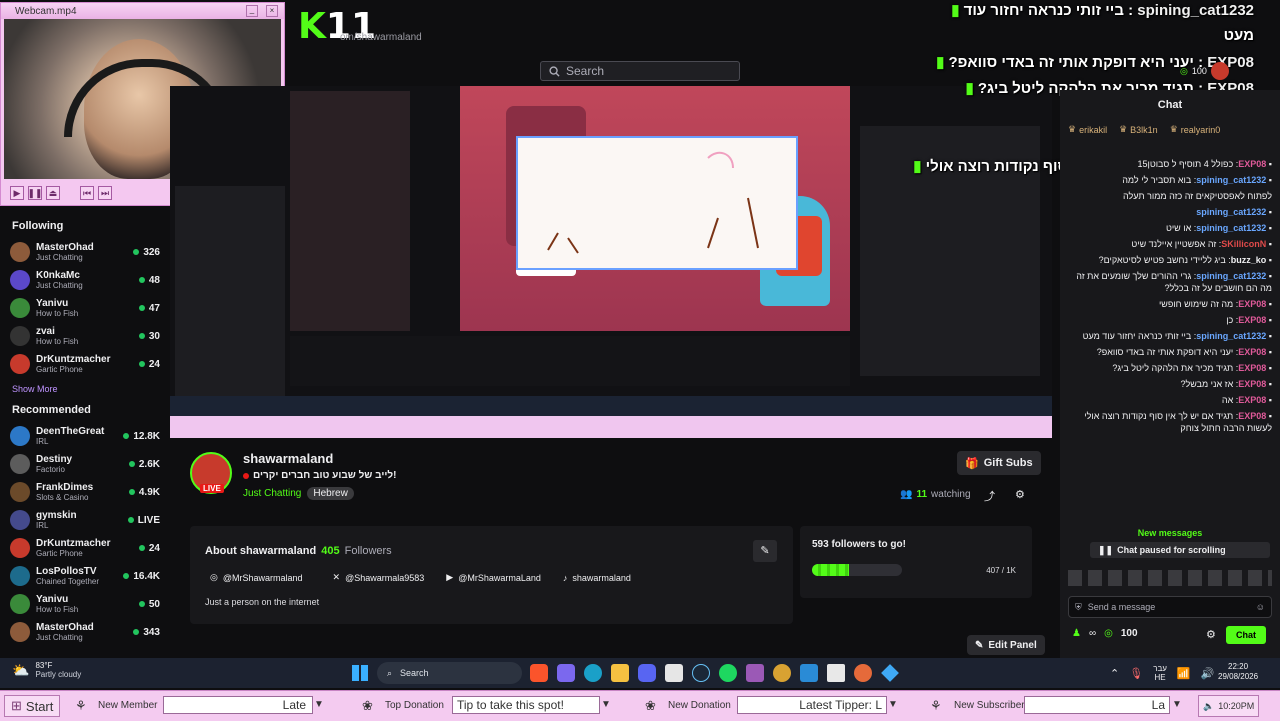 The height and width of the screenshot is (721, 1280). Describe the element at coordinates (272, 493) in the screenshot. I see `category-link: Just Chatting` at that location.